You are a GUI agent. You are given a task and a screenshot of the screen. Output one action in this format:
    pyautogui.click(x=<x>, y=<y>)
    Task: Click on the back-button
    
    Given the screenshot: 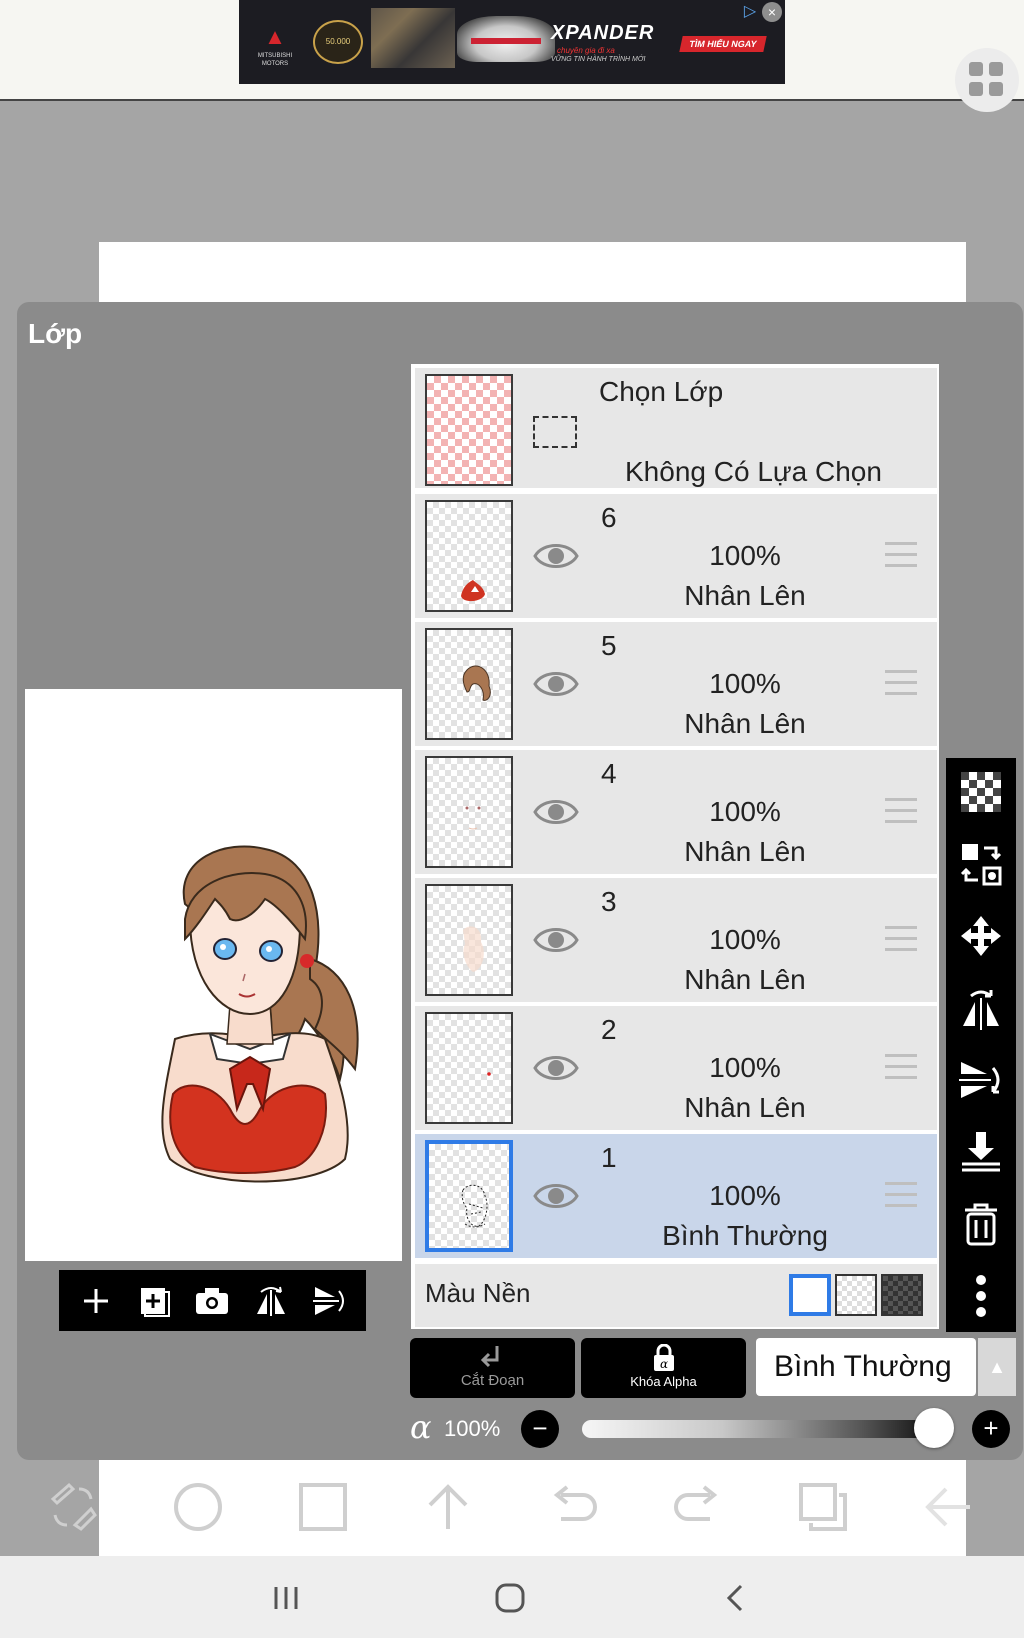 What is the action you would take?
    pyautogui.click(x=948, y=1507)
    